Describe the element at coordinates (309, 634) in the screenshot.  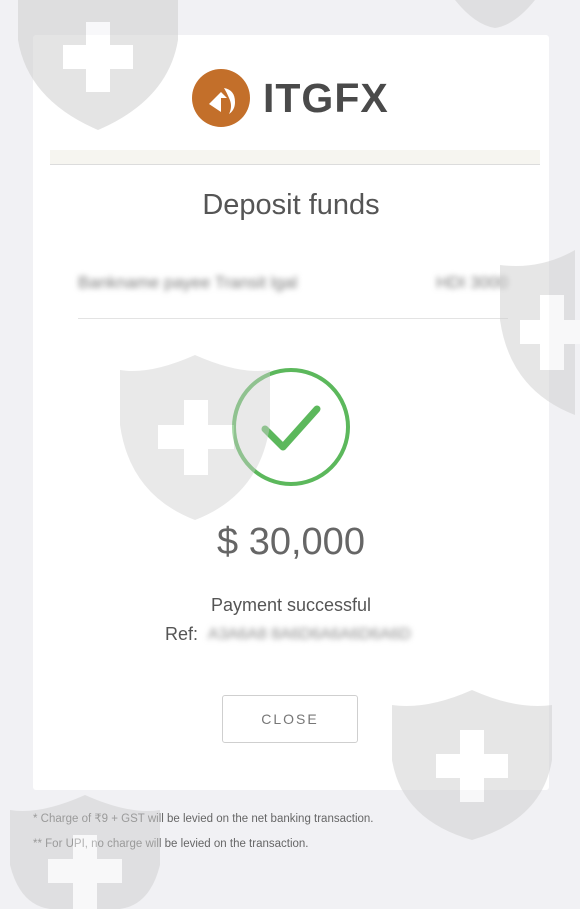
I see `ref-value: A3A6A8 8A6D6A6A6D6A6D` at that location.